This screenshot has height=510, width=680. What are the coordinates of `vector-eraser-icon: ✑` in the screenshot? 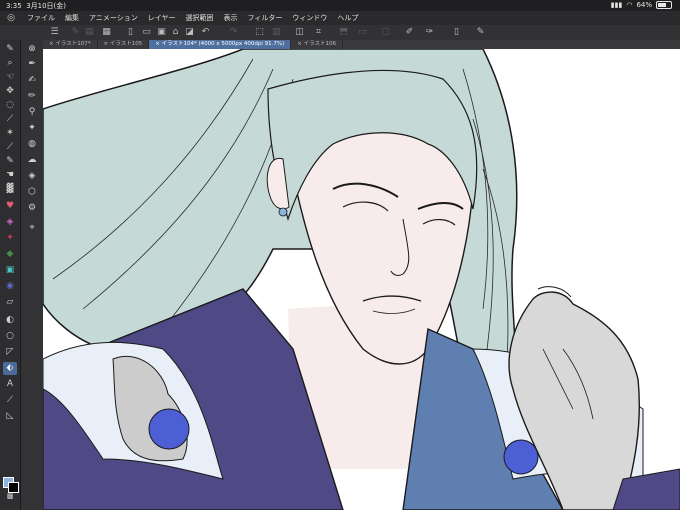 It's located at (429, 32).